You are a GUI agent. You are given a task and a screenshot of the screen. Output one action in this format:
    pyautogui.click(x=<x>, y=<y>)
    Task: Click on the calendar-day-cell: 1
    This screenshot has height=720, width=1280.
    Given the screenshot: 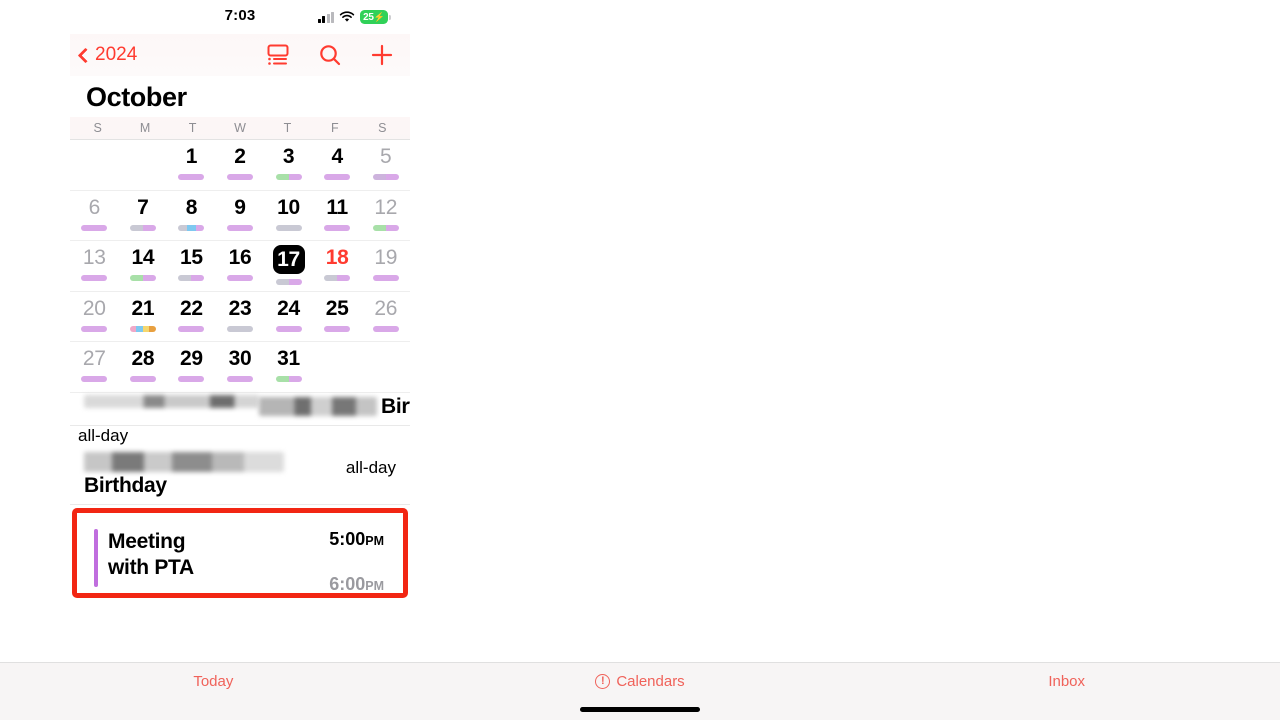 What is the action you would take?
    pyautogui.click(x=191, y=165)
    